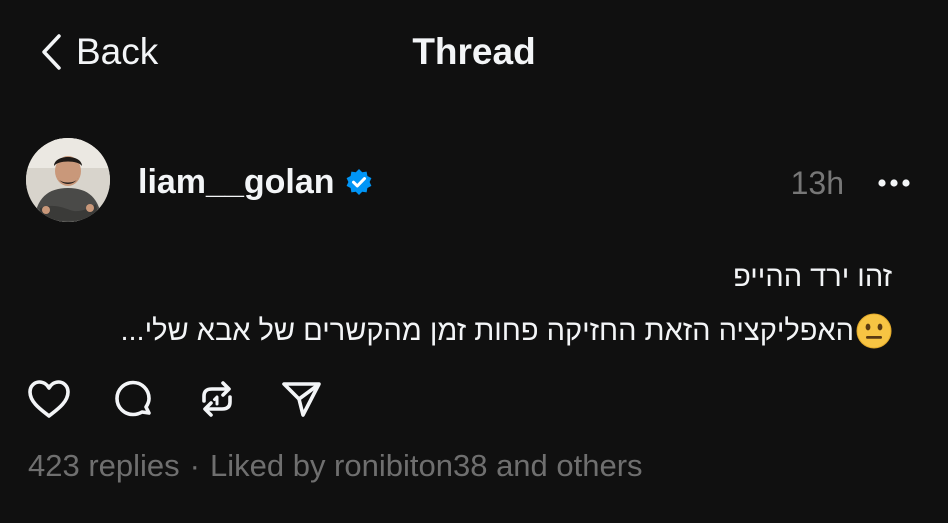 The image size is (948, 523). I want to click on post-timestamp: 13h, so click(817, 183).